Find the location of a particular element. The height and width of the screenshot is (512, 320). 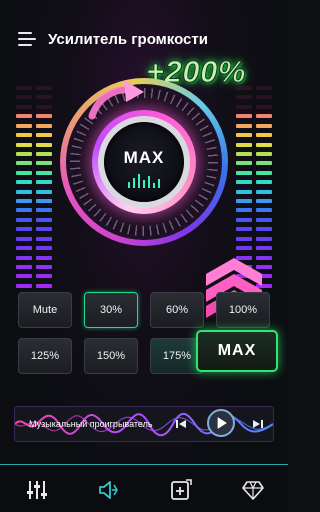

hamburger-menu-icon is located at coordinates (27, 39).